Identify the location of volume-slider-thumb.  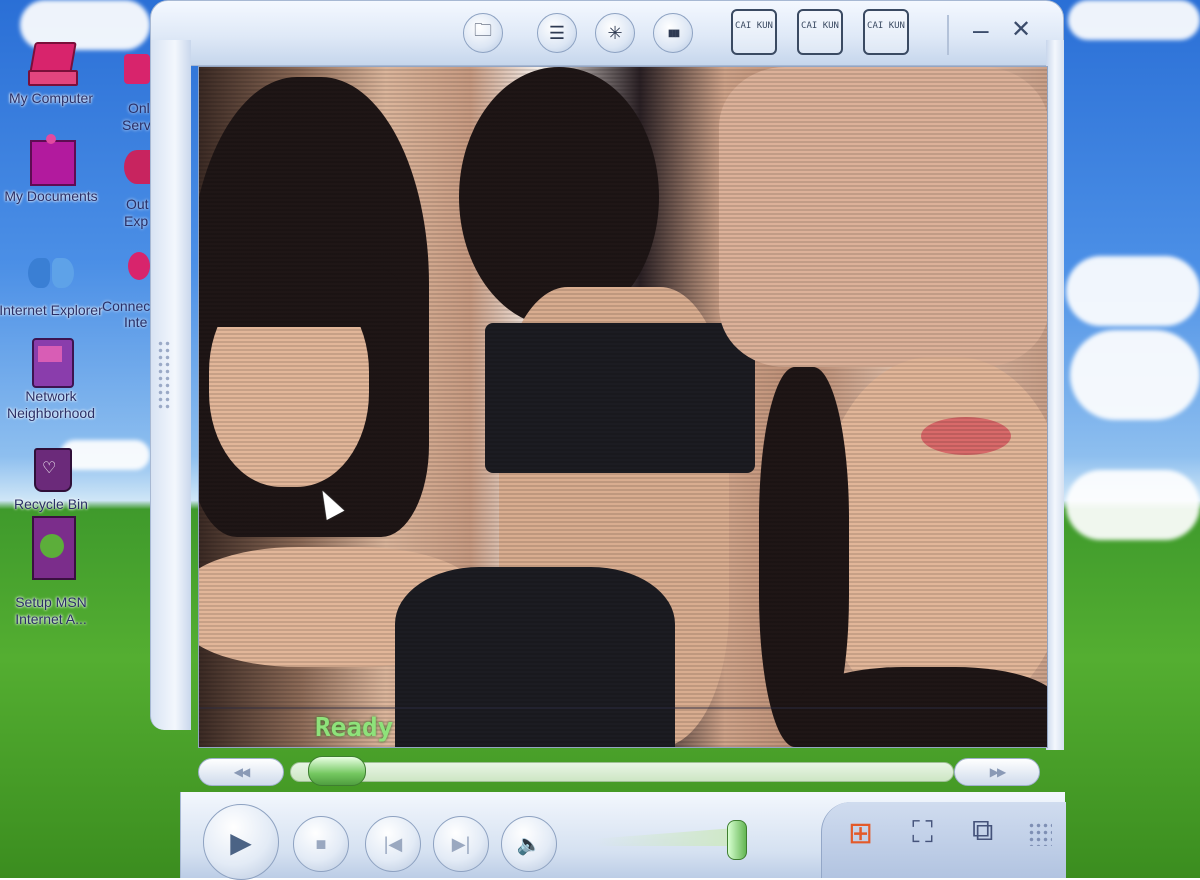
(737, 840).